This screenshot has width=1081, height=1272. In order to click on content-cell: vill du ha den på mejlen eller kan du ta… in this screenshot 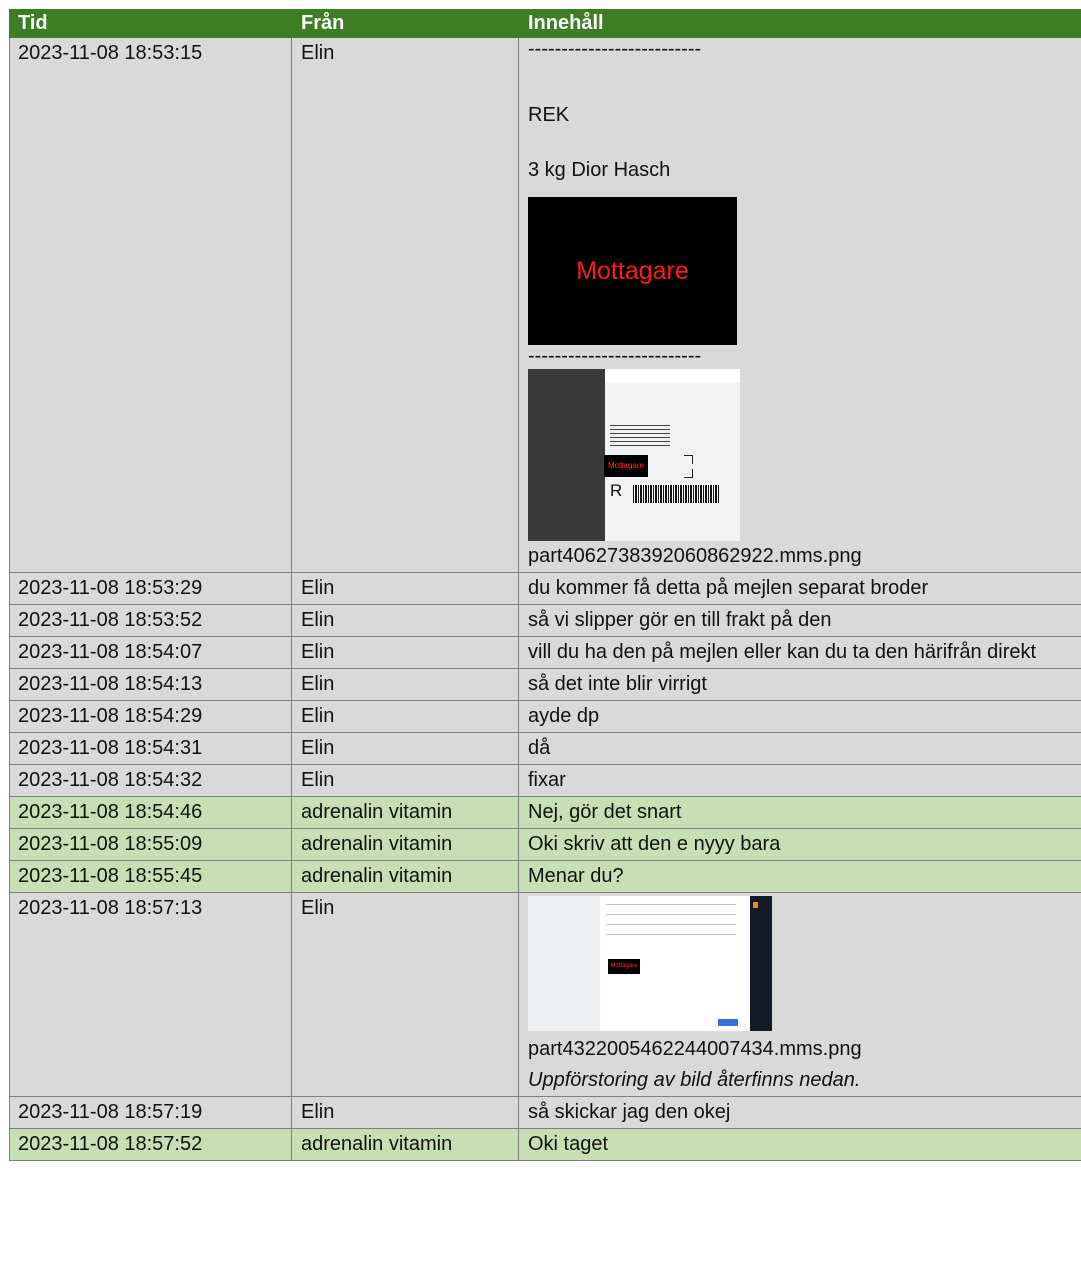, I will do `click(799, 652)`.